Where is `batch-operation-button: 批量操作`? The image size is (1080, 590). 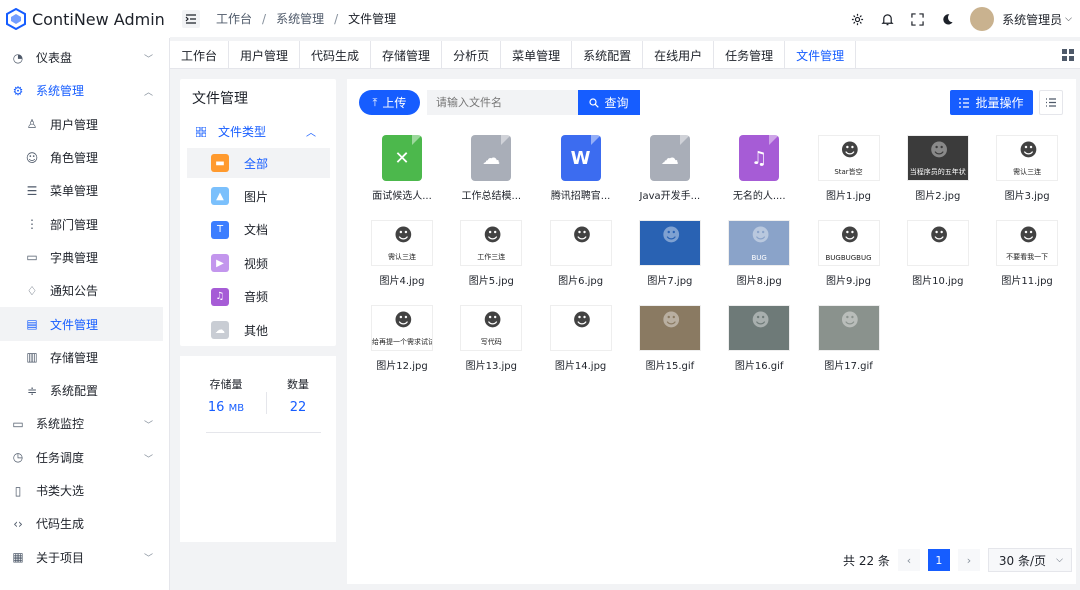
batch-operation-button: 批量操作 is located at coordinates (991, 102).